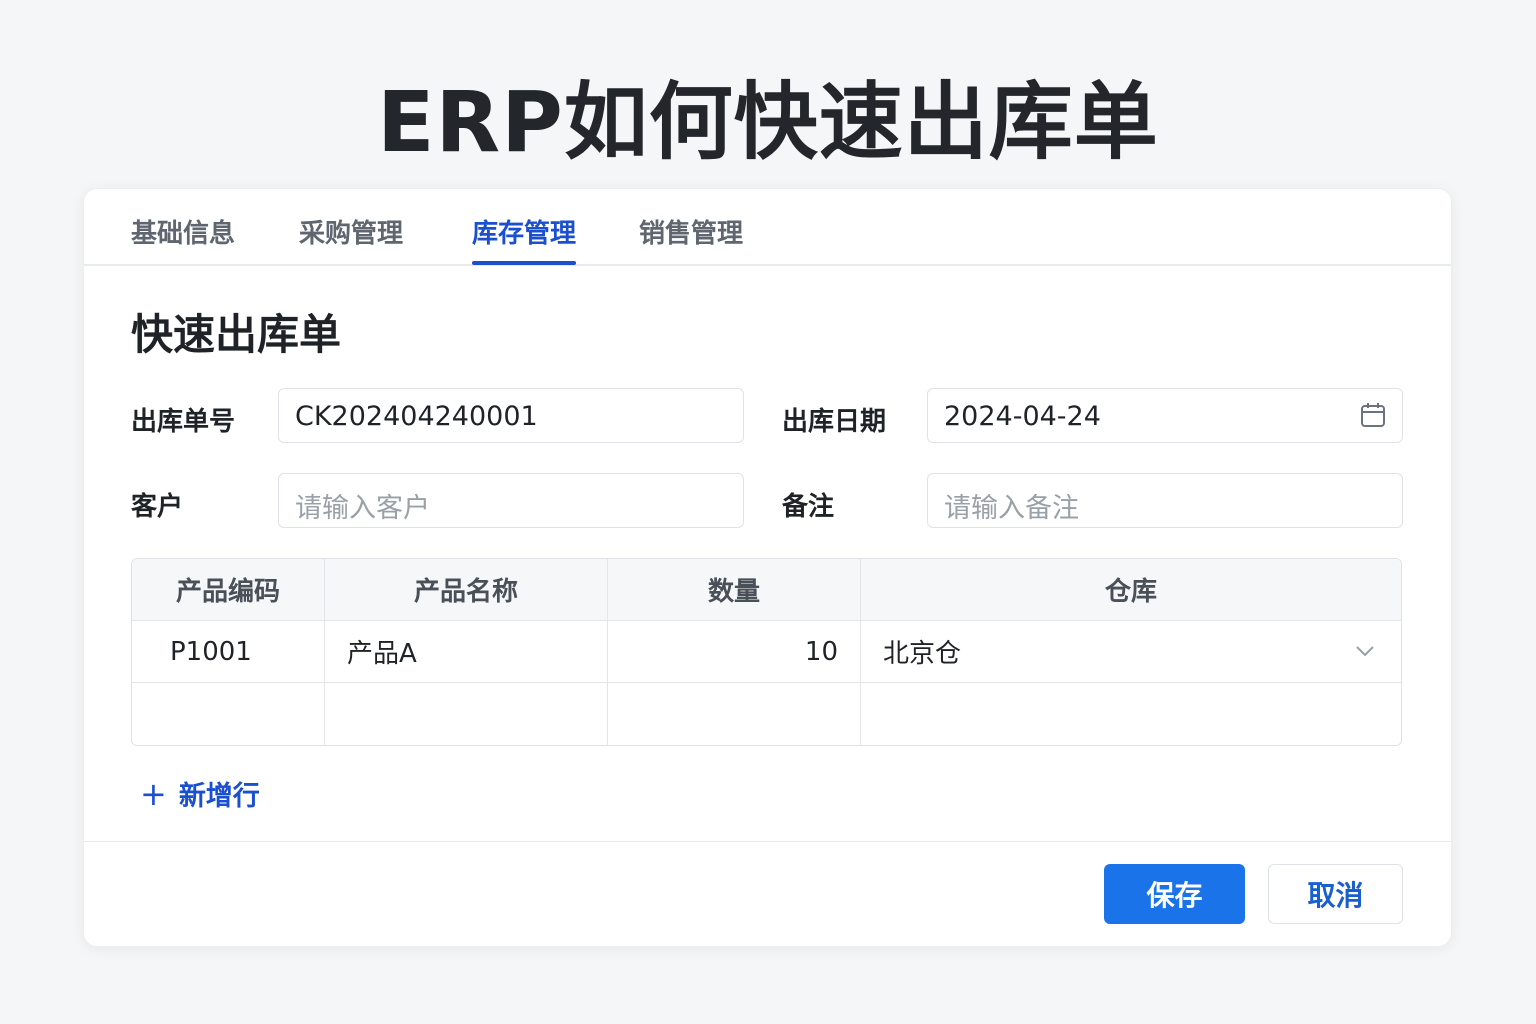  Describe the element at coordinates (1335, 894) in the screenshot. I see `cancel-button: 取消` at that location.